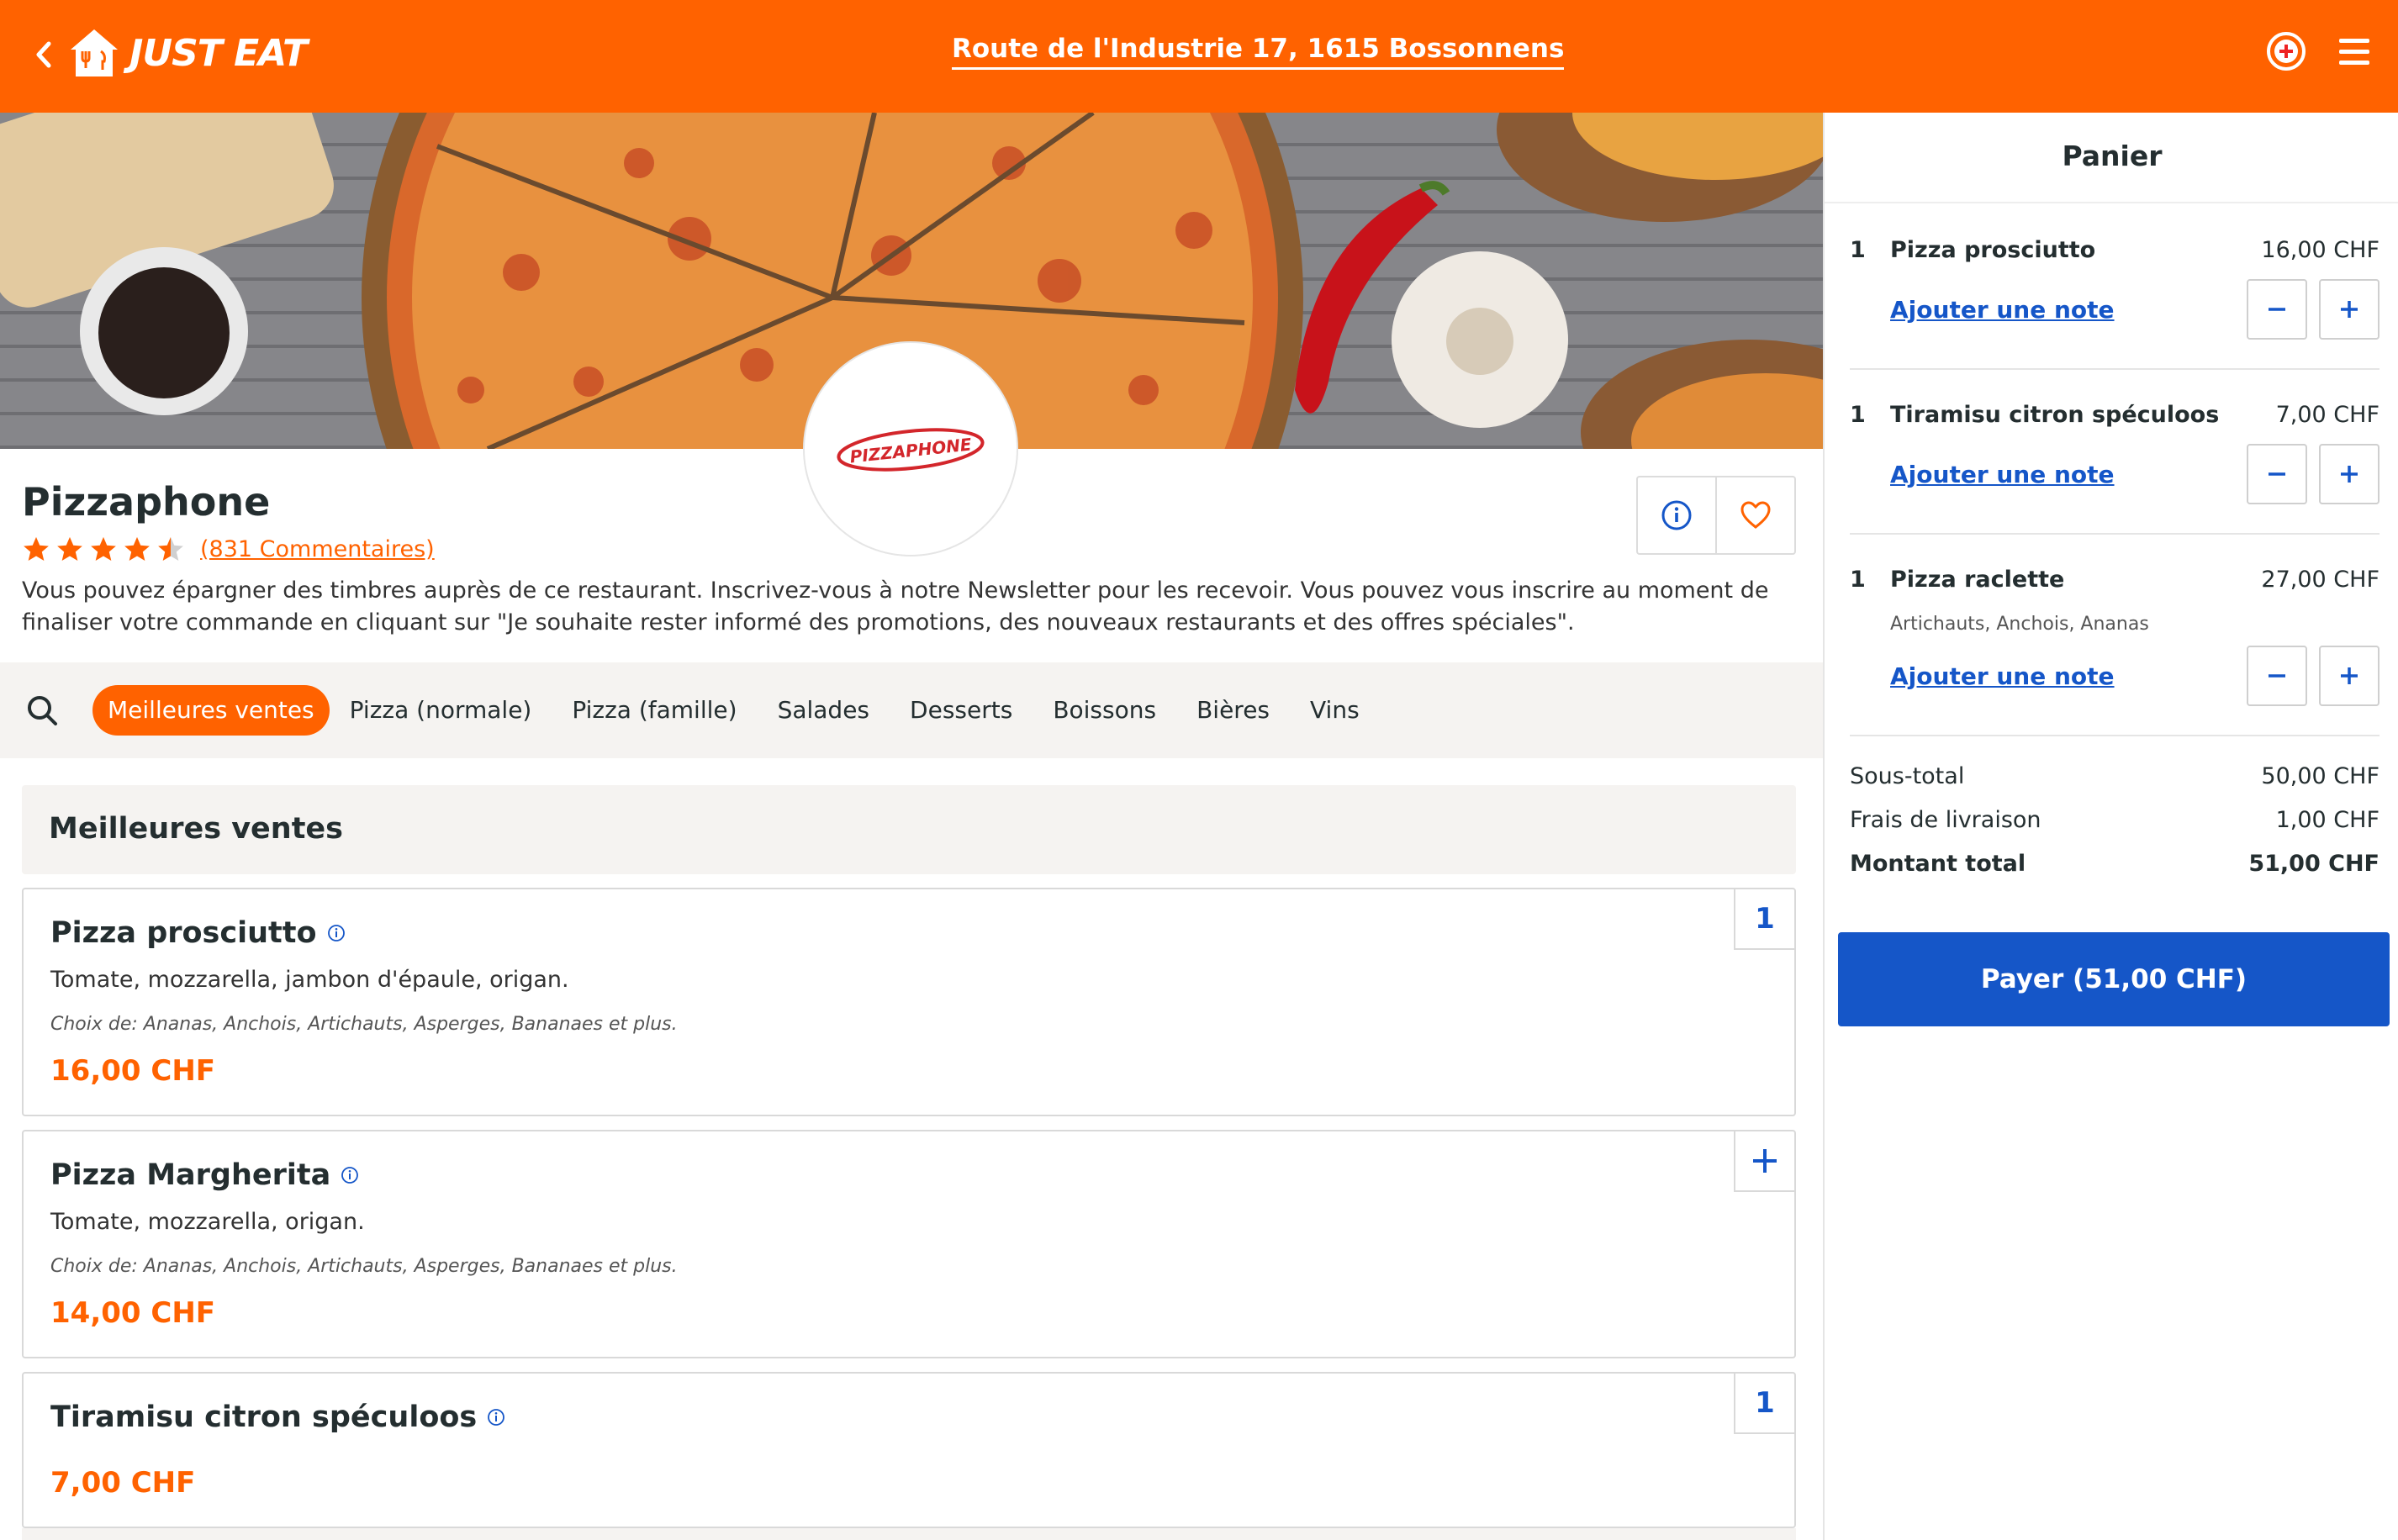 The image size is (2398, 1540). What do you see at coordinates (1258, 52) in the screenshot?
I see `delivery-address-link: Route de l'Industrie 17, 1615 Bossonnens` at bounding box center [1258, 52].